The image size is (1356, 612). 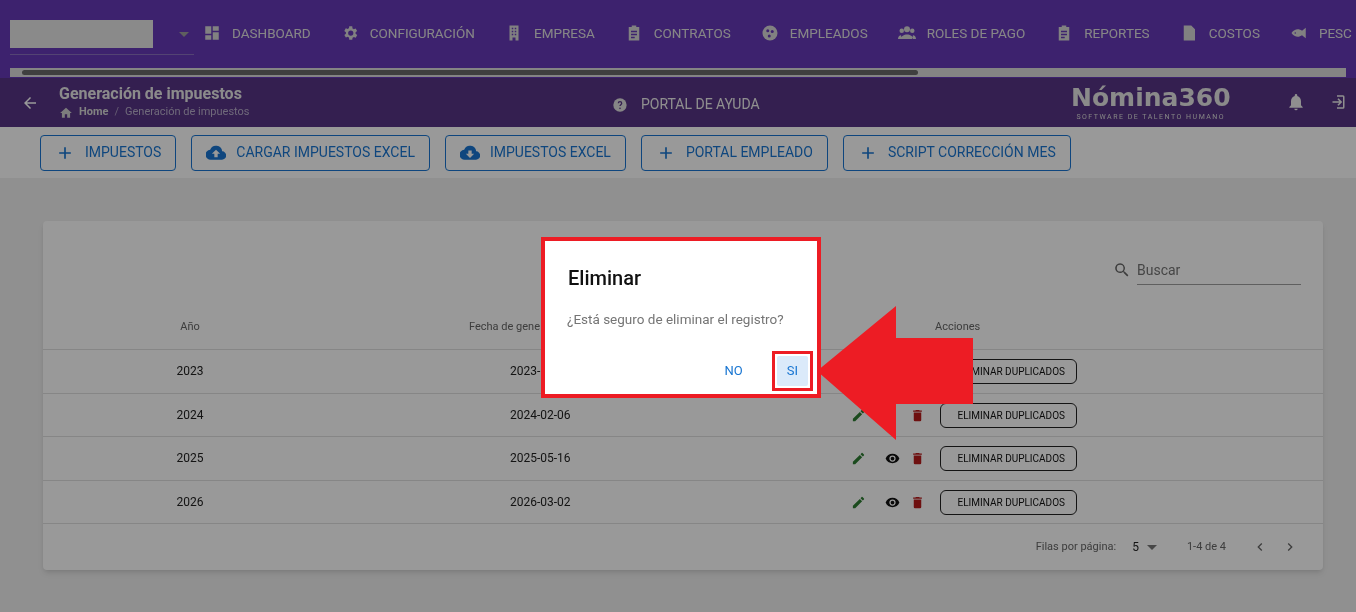 What do you see at coordinates (961, 33) in the screenshot?
I see `nav-item: ROLES DE PAGO` at bounding box center [961, 33].